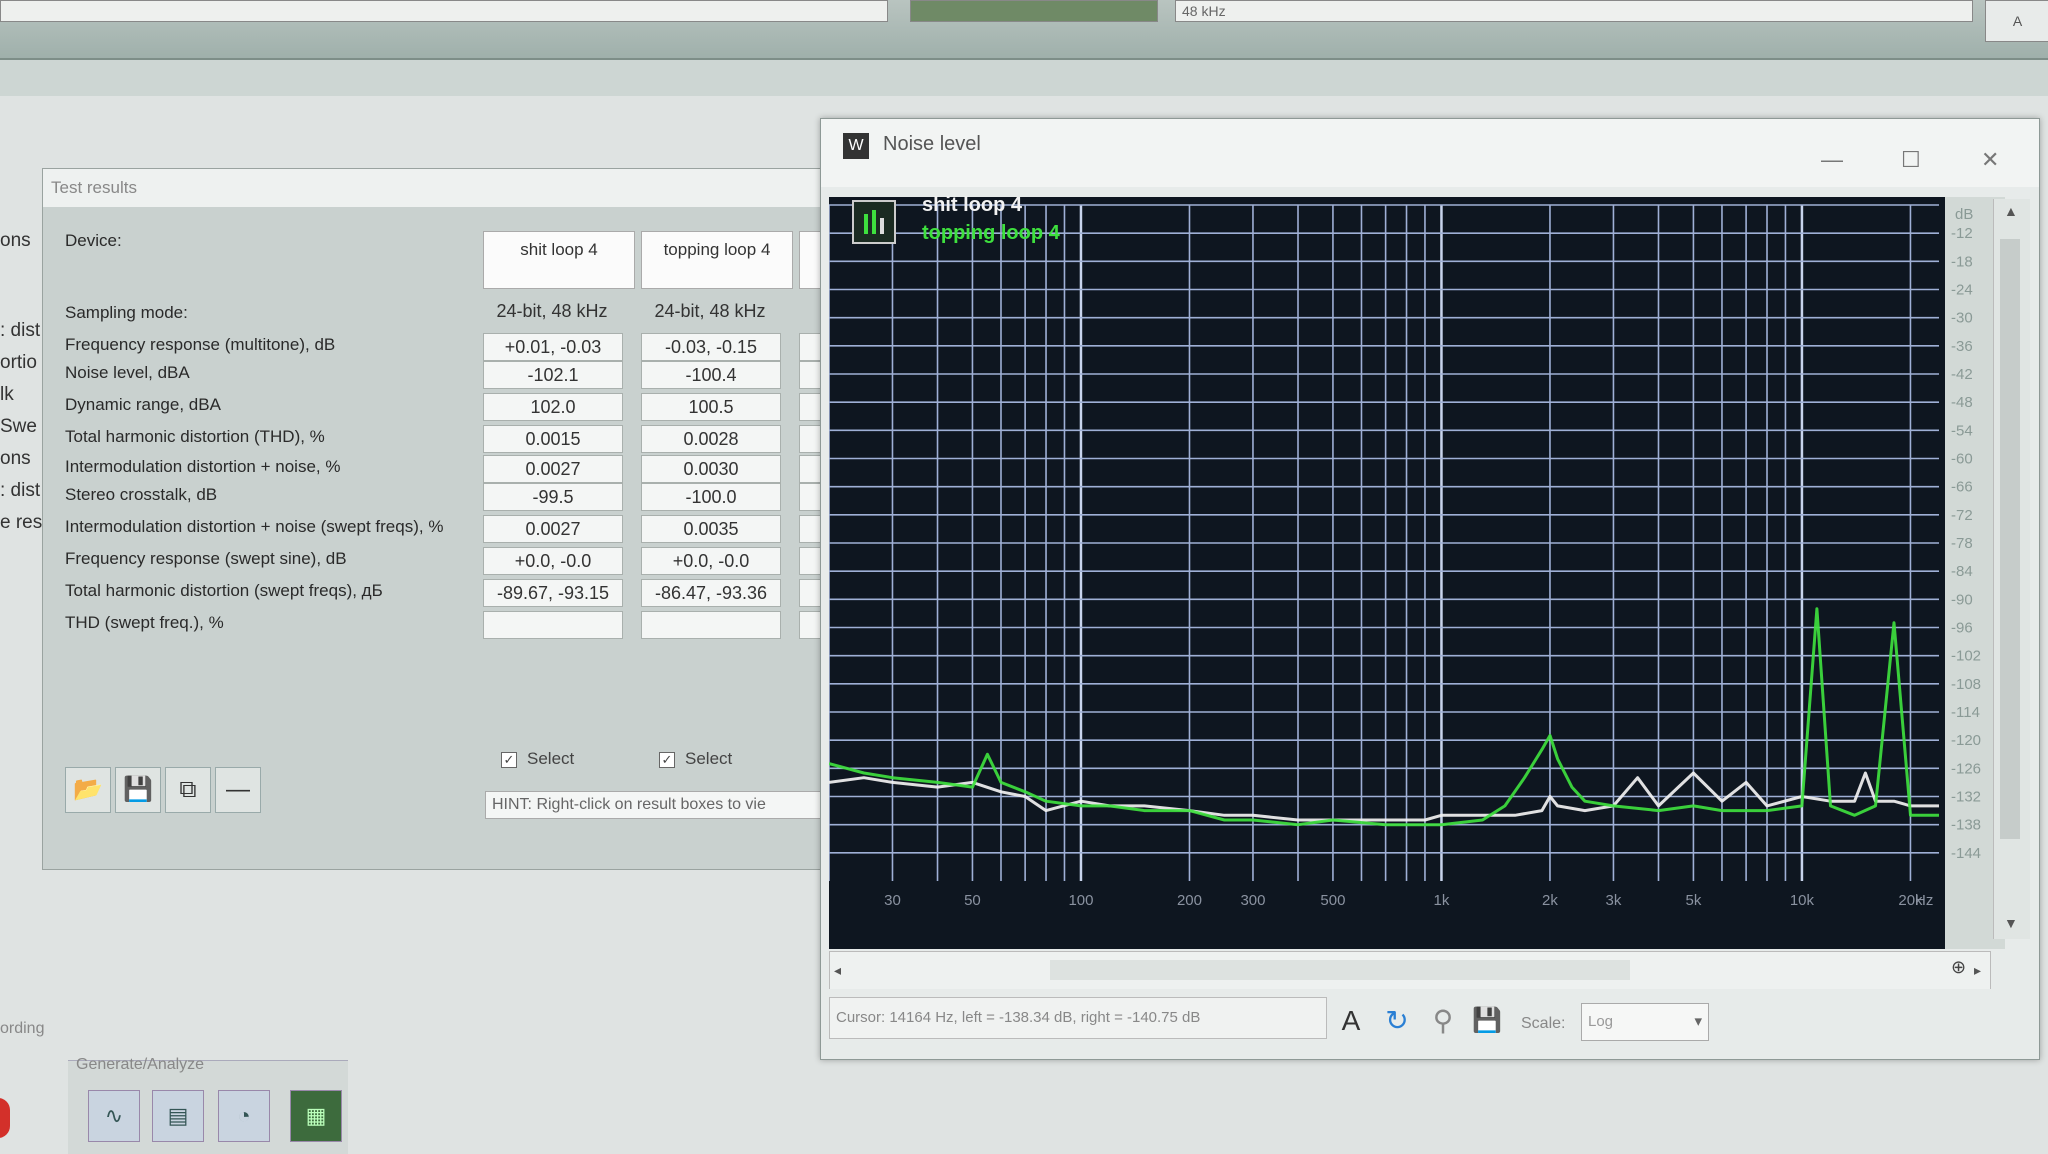  I want to click on y-unit-label: dB, so click(1964, 214).